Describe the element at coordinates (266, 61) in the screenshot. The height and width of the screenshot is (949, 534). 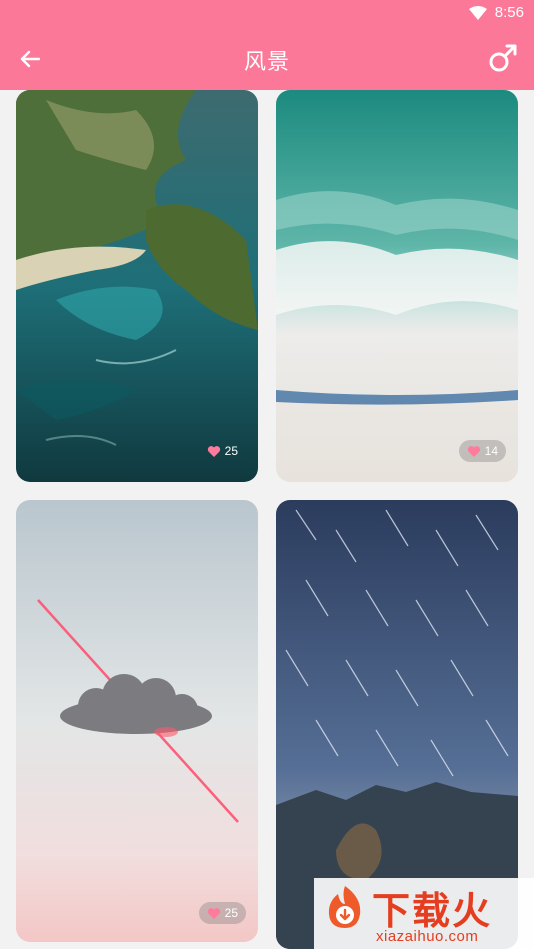
I see `page-title: 风景` at that location.